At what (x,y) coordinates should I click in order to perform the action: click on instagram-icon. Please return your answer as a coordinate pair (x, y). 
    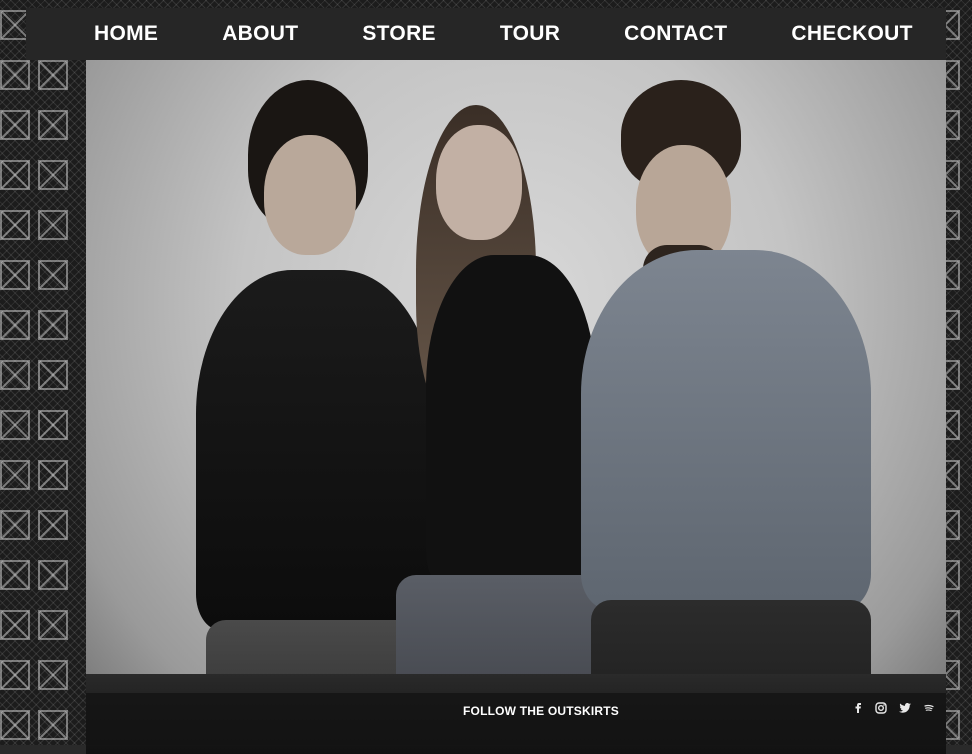
    Looking at the image, I should click on (881, 708).